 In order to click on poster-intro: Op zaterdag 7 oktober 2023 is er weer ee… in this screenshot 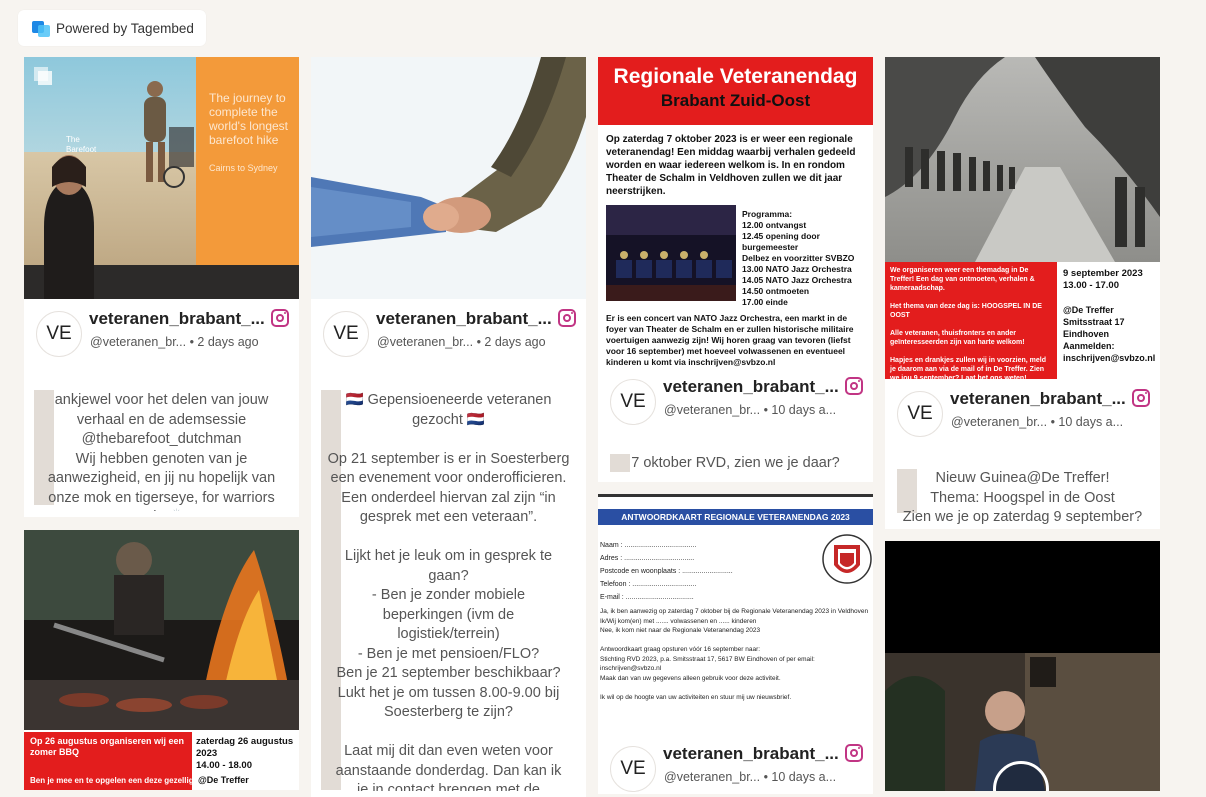, I will do `click(731, 165)`.